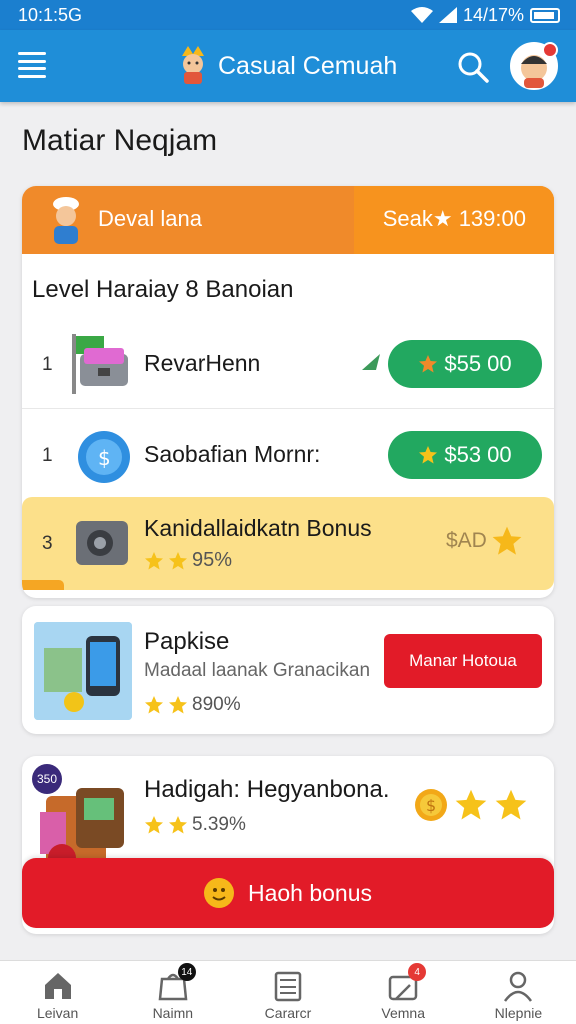  I want to click on signal-icon, so click(447, 15).